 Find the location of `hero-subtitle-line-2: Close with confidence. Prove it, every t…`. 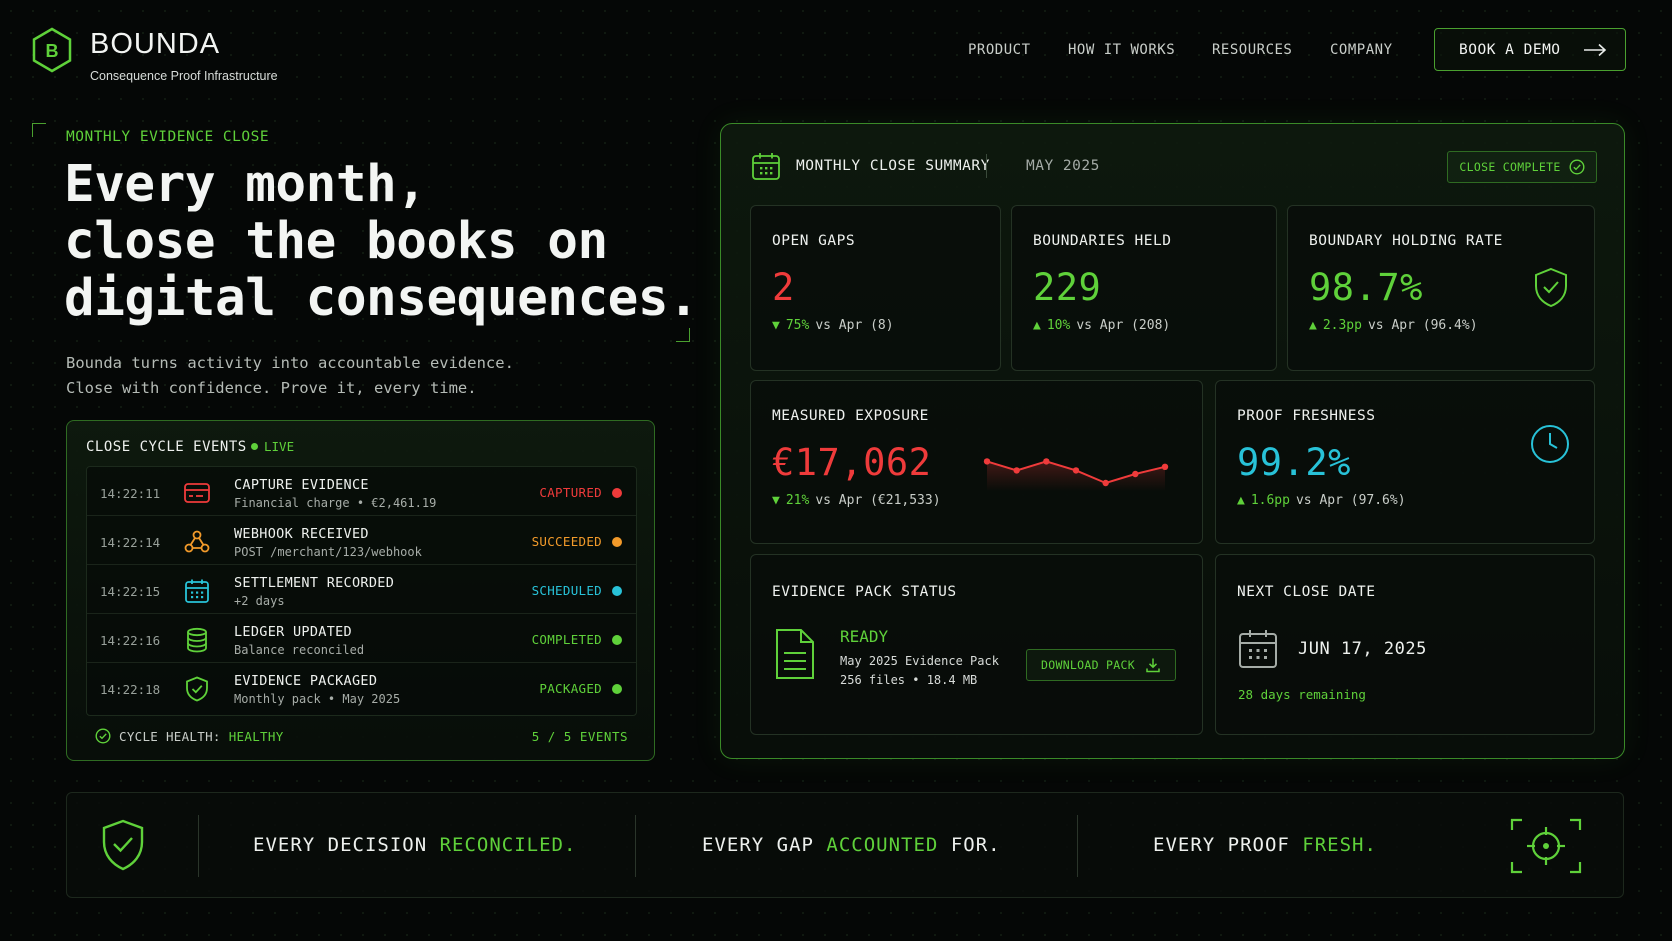

hero-subtitle-line-2: Close with confidence. Prove it, every t… is located at coordinates (271, 388).